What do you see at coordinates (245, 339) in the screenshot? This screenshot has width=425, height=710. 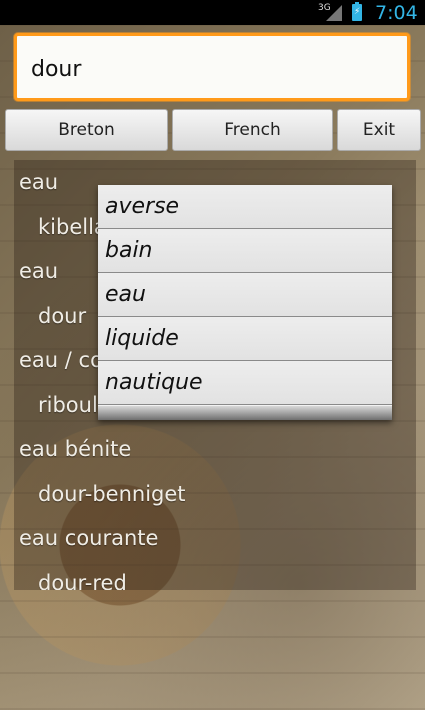 I see `suggestion-item: liquide` at bounding box center [245, 339].